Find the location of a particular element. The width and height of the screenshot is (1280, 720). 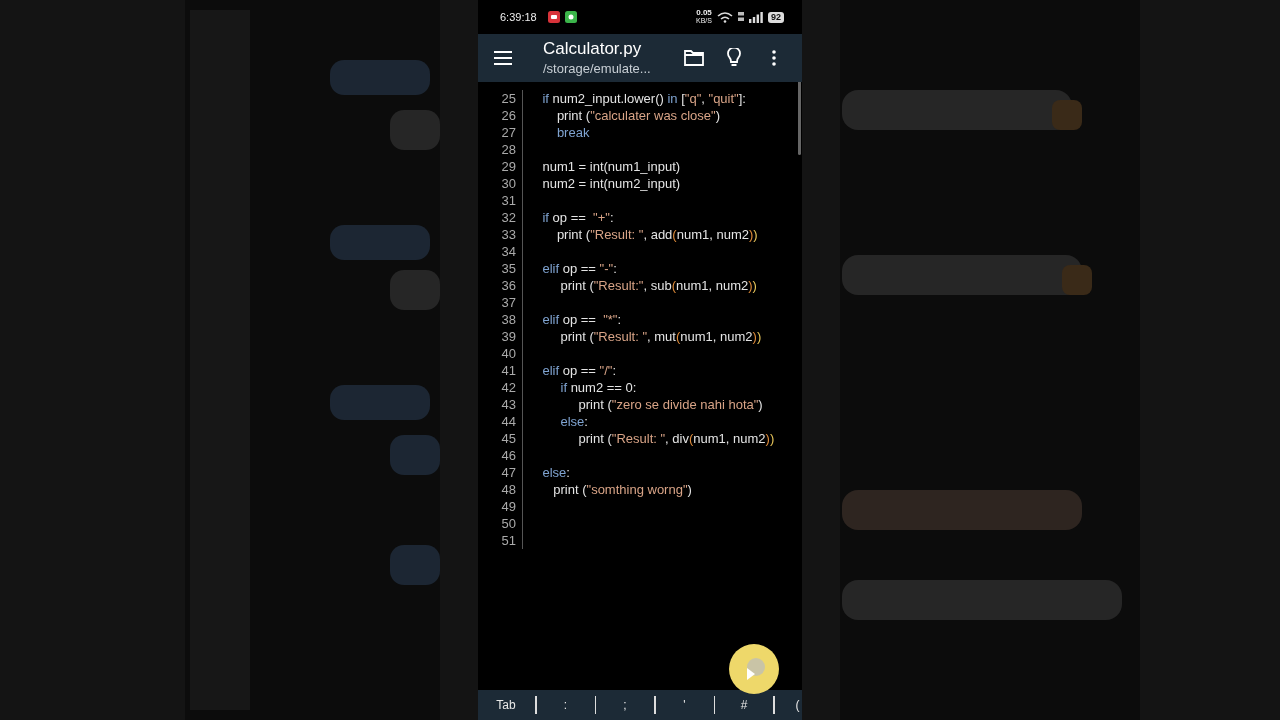

line-number: 31 is located at coordinates (500, 200).